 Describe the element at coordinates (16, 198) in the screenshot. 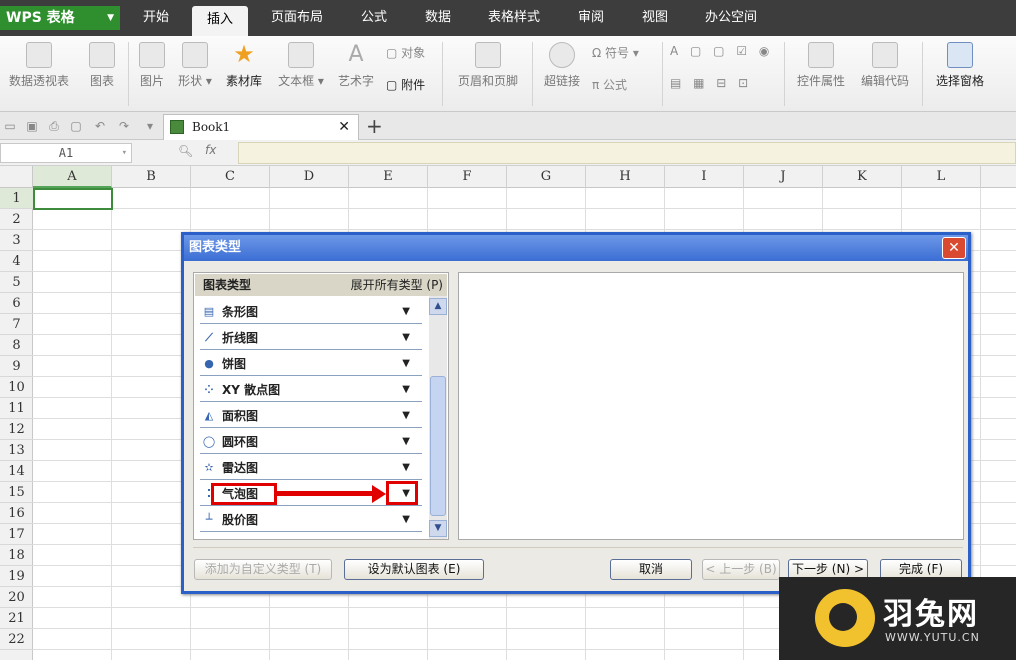

I see `row-header: 1` at that location.